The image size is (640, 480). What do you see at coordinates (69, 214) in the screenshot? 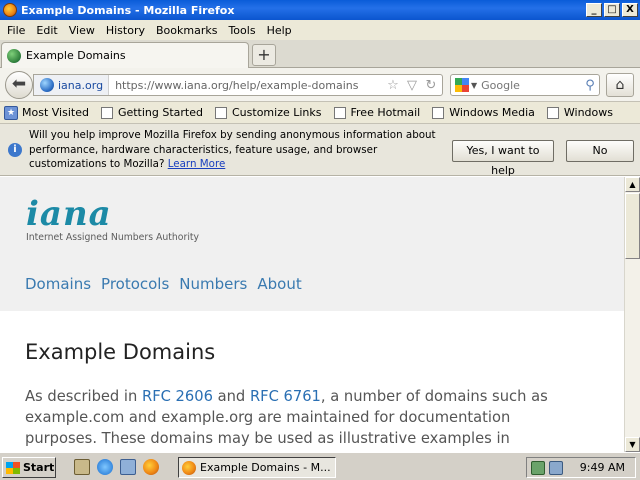
I see `logo-wordmark: iana` at bounding box center [69, 214].